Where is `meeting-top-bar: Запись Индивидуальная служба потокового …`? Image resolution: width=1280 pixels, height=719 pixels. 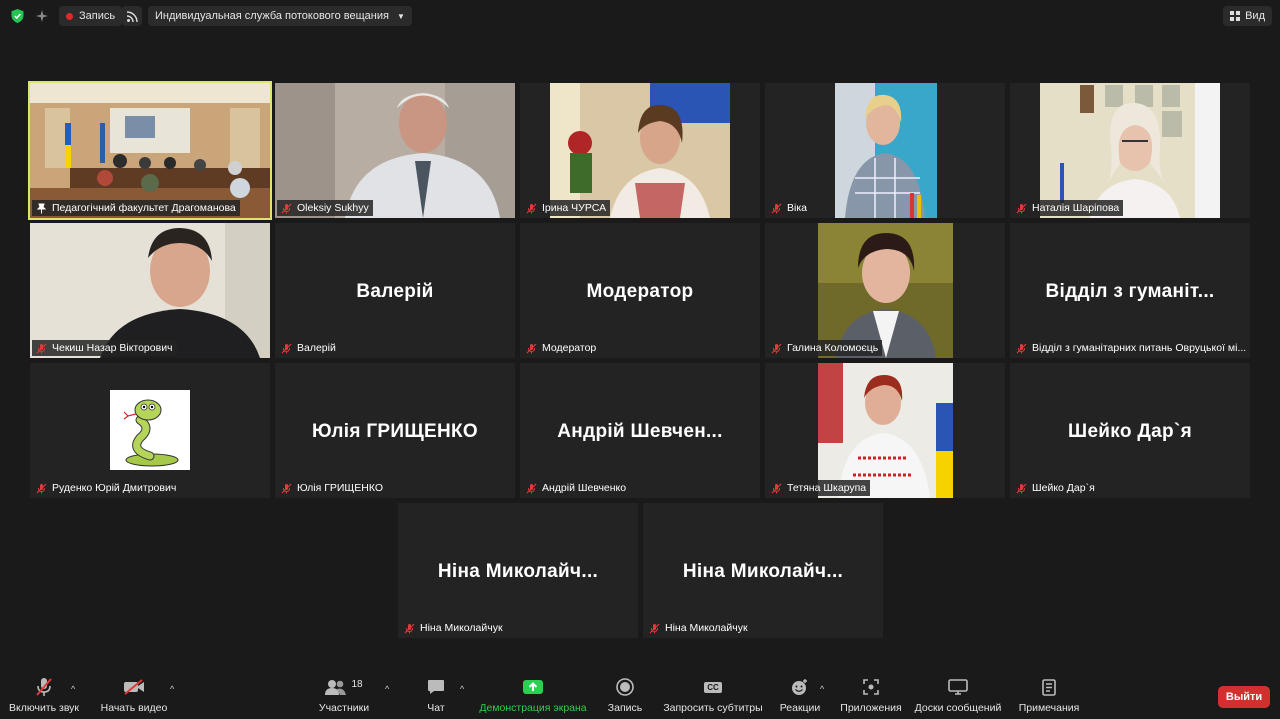 meeting-top-bar: Запись Индивидуальная служба потокового … is located at coordinates (640, 17).